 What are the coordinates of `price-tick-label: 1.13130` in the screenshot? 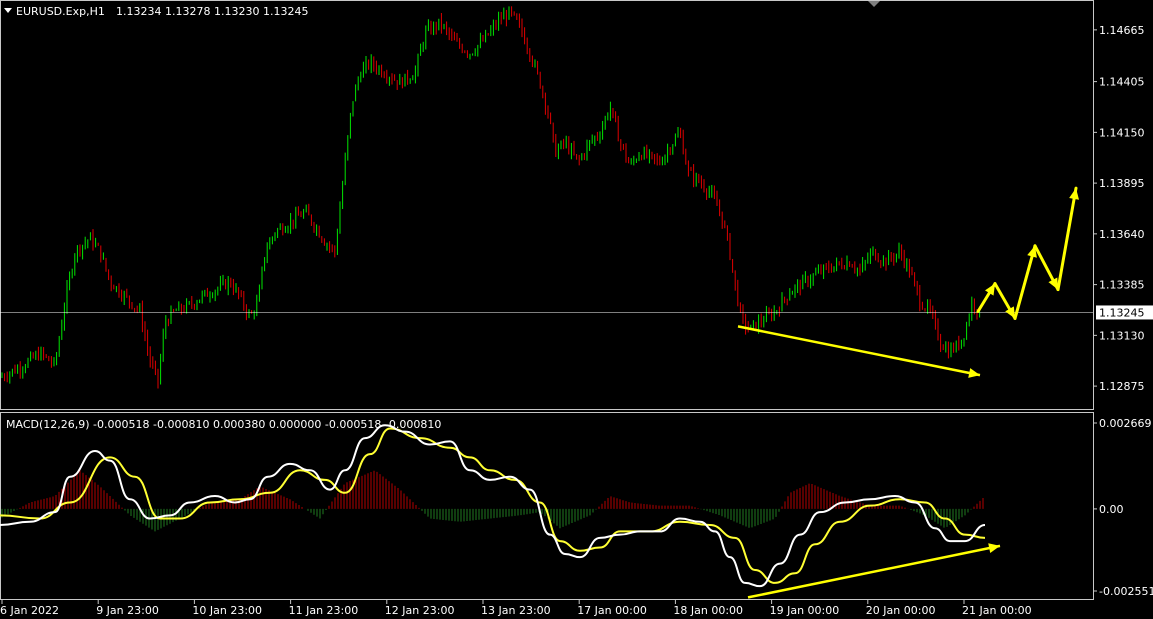 It's located at (1122, 335).